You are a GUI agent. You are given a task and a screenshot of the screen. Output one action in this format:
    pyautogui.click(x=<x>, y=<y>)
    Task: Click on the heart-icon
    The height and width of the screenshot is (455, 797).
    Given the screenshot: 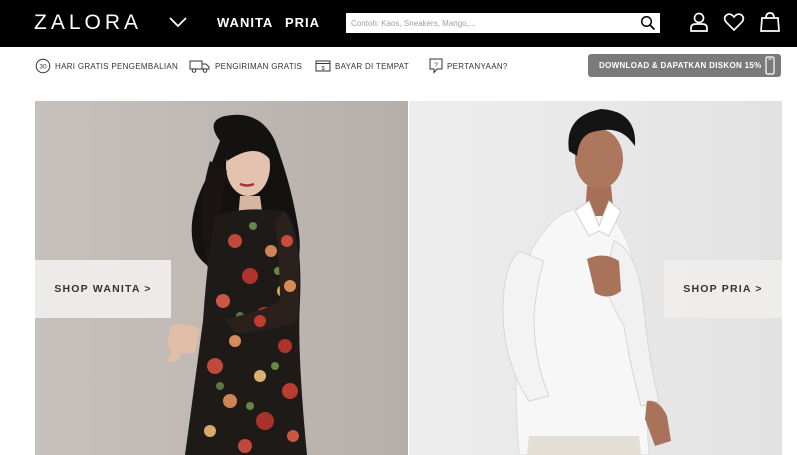 What is the action you would take?
    pyautogui.click(x=734, y=22)
    